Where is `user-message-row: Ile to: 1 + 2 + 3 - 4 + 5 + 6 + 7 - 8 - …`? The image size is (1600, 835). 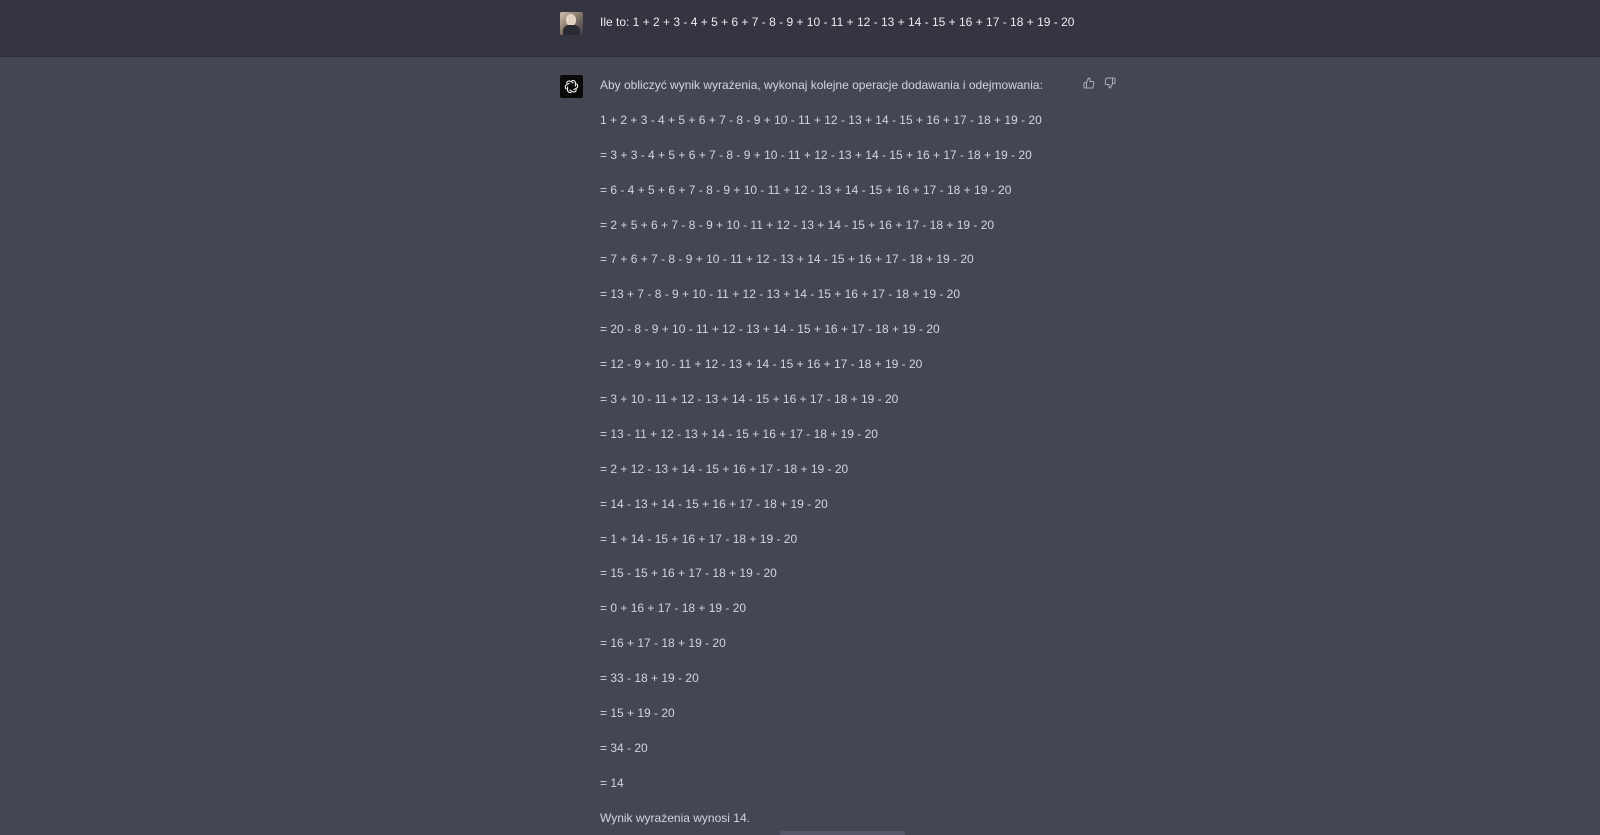
user-message-row: Ile to: 1 + 2 + 3 - 4 + 5 + 6 + 7 - 8 - … is located at coordinates (800, 28).